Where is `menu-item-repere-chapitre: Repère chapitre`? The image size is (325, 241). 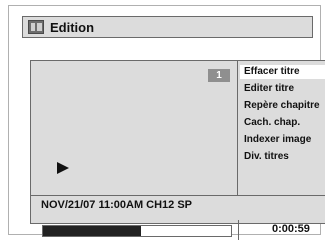 menu-item-repere-chapitre: Repère chapitre is located at coordinates (282, 106).